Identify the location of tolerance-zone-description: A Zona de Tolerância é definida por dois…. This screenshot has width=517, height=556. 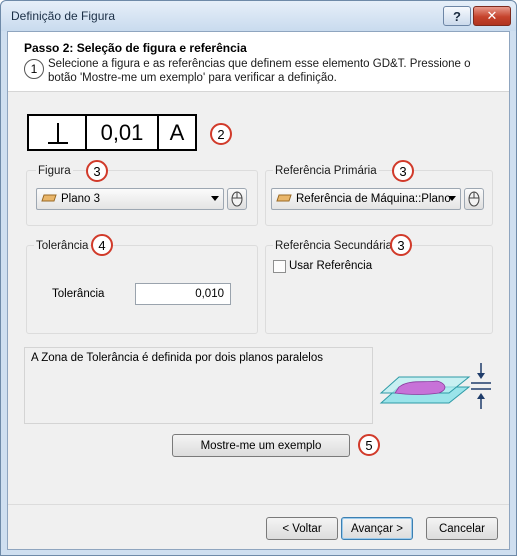
(198, 385).